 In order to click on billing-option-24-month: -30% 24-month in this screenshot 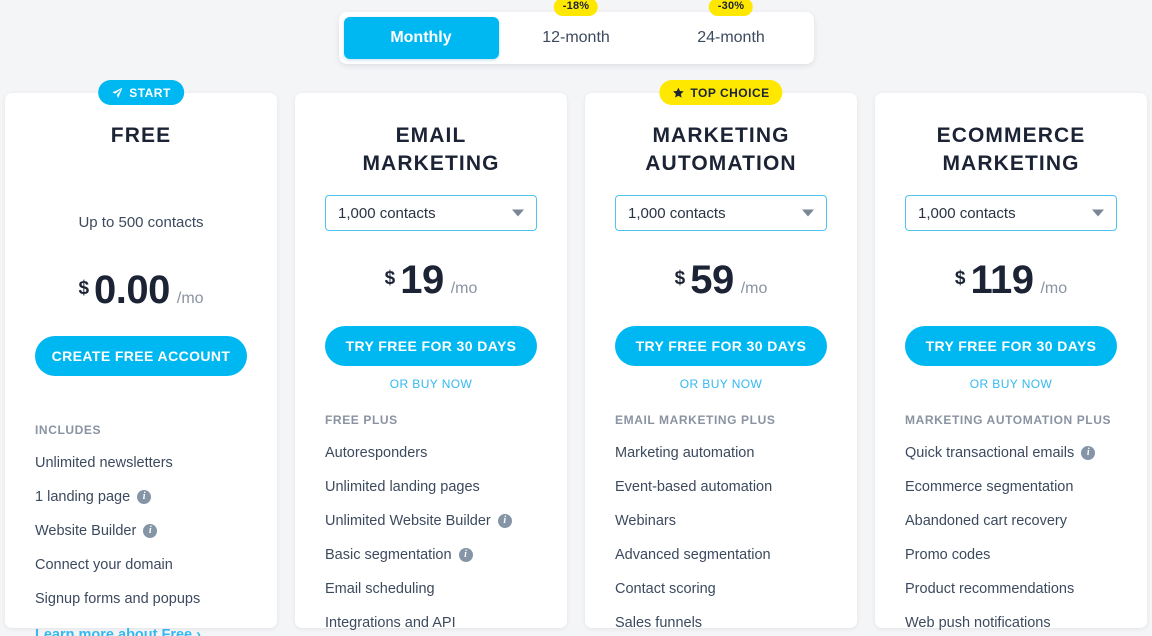, I will do `click(731, 29)`.